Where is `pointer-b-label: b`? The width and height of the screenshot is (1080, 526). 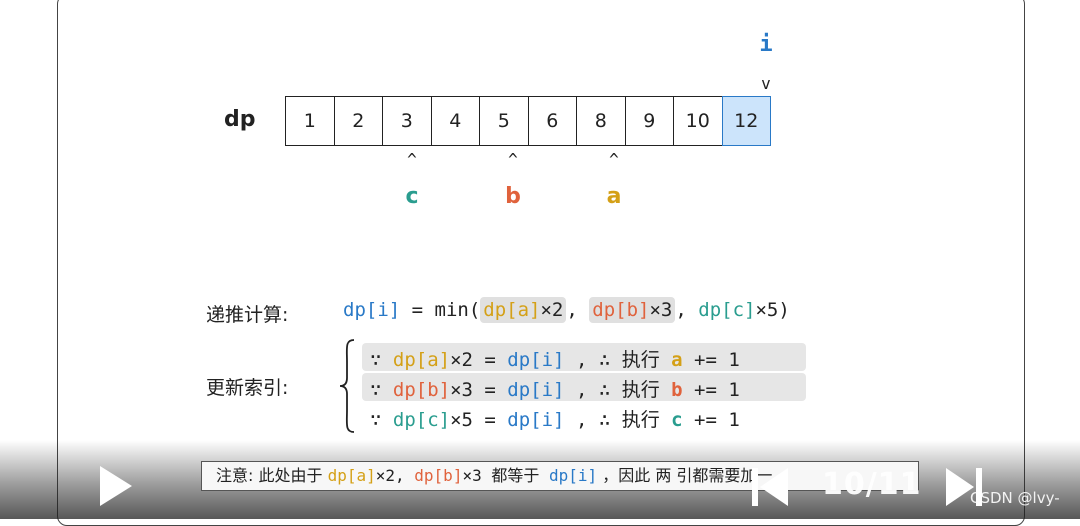 pointer-b-label: b is located at coordinates (513, 196).